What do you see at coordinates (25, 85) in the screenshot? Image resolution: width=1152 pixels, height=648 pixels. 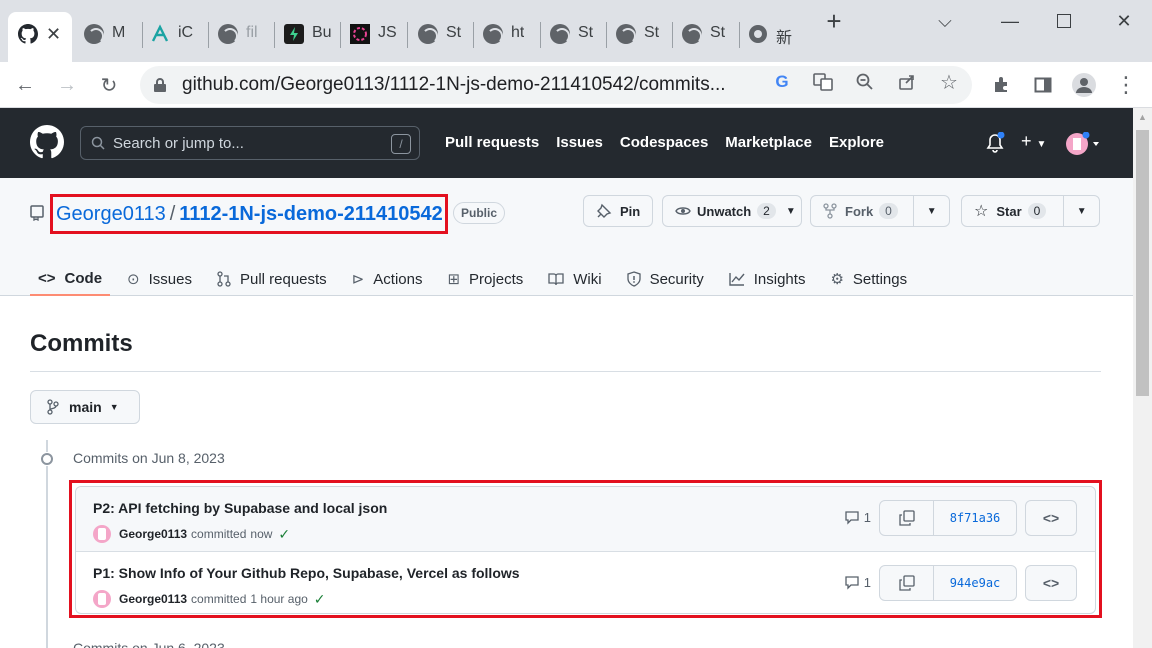 I see `back-button: ←` at bounding box center [25, 85].